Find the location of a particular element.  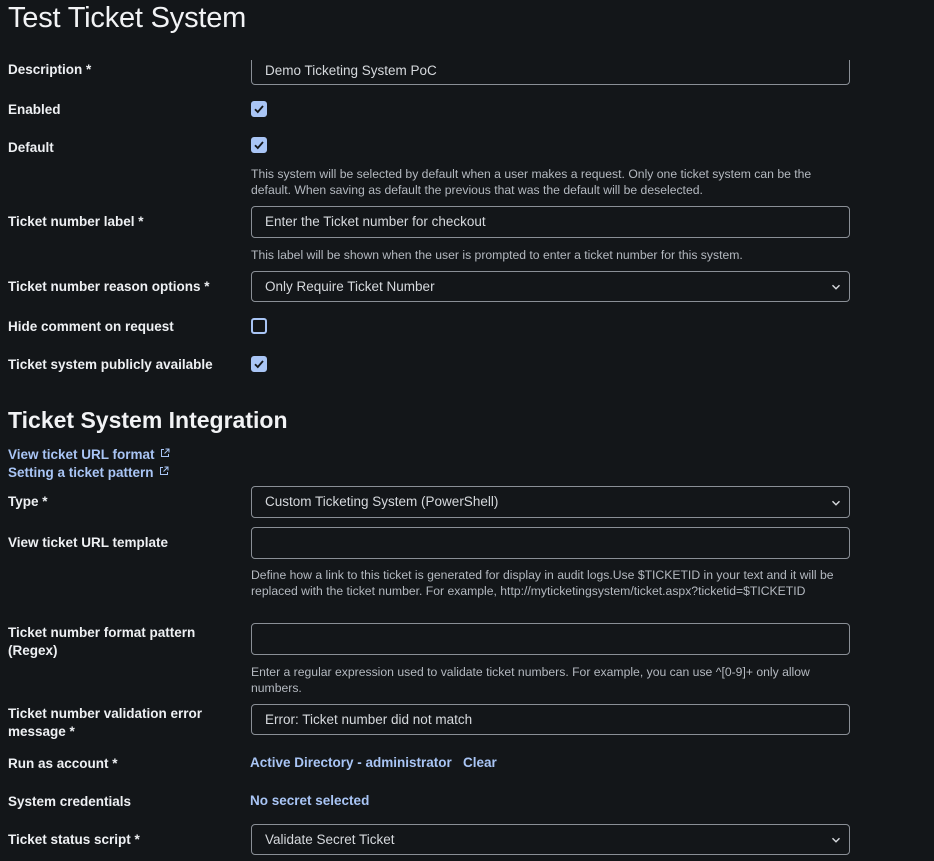

reason-options-label: Ticket number reason options * is located at coordinates (109, 286).